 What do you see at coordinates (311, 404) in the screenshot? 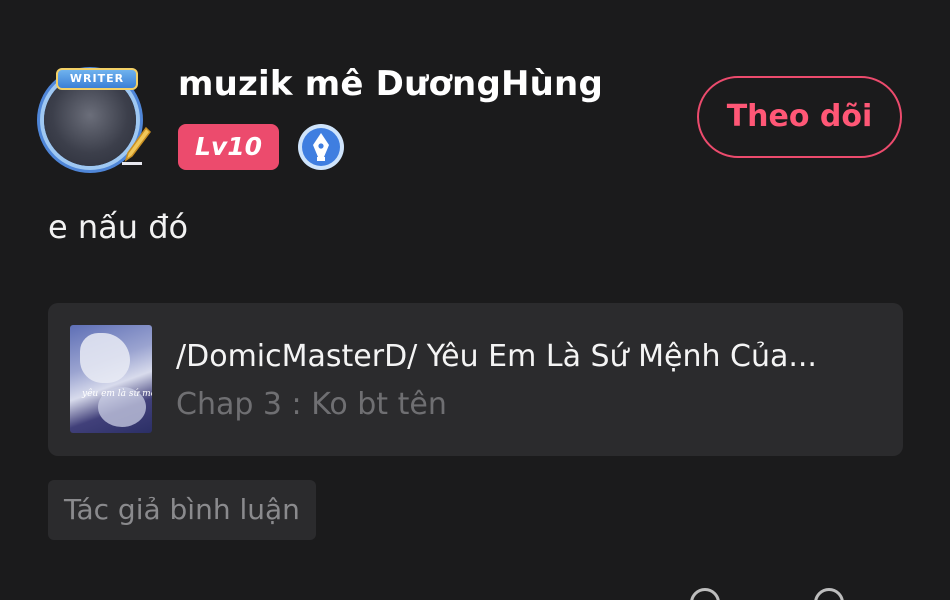
I see `story-chapter: Chap 3 : Ko bt tên` at bounding box center [311, 404].